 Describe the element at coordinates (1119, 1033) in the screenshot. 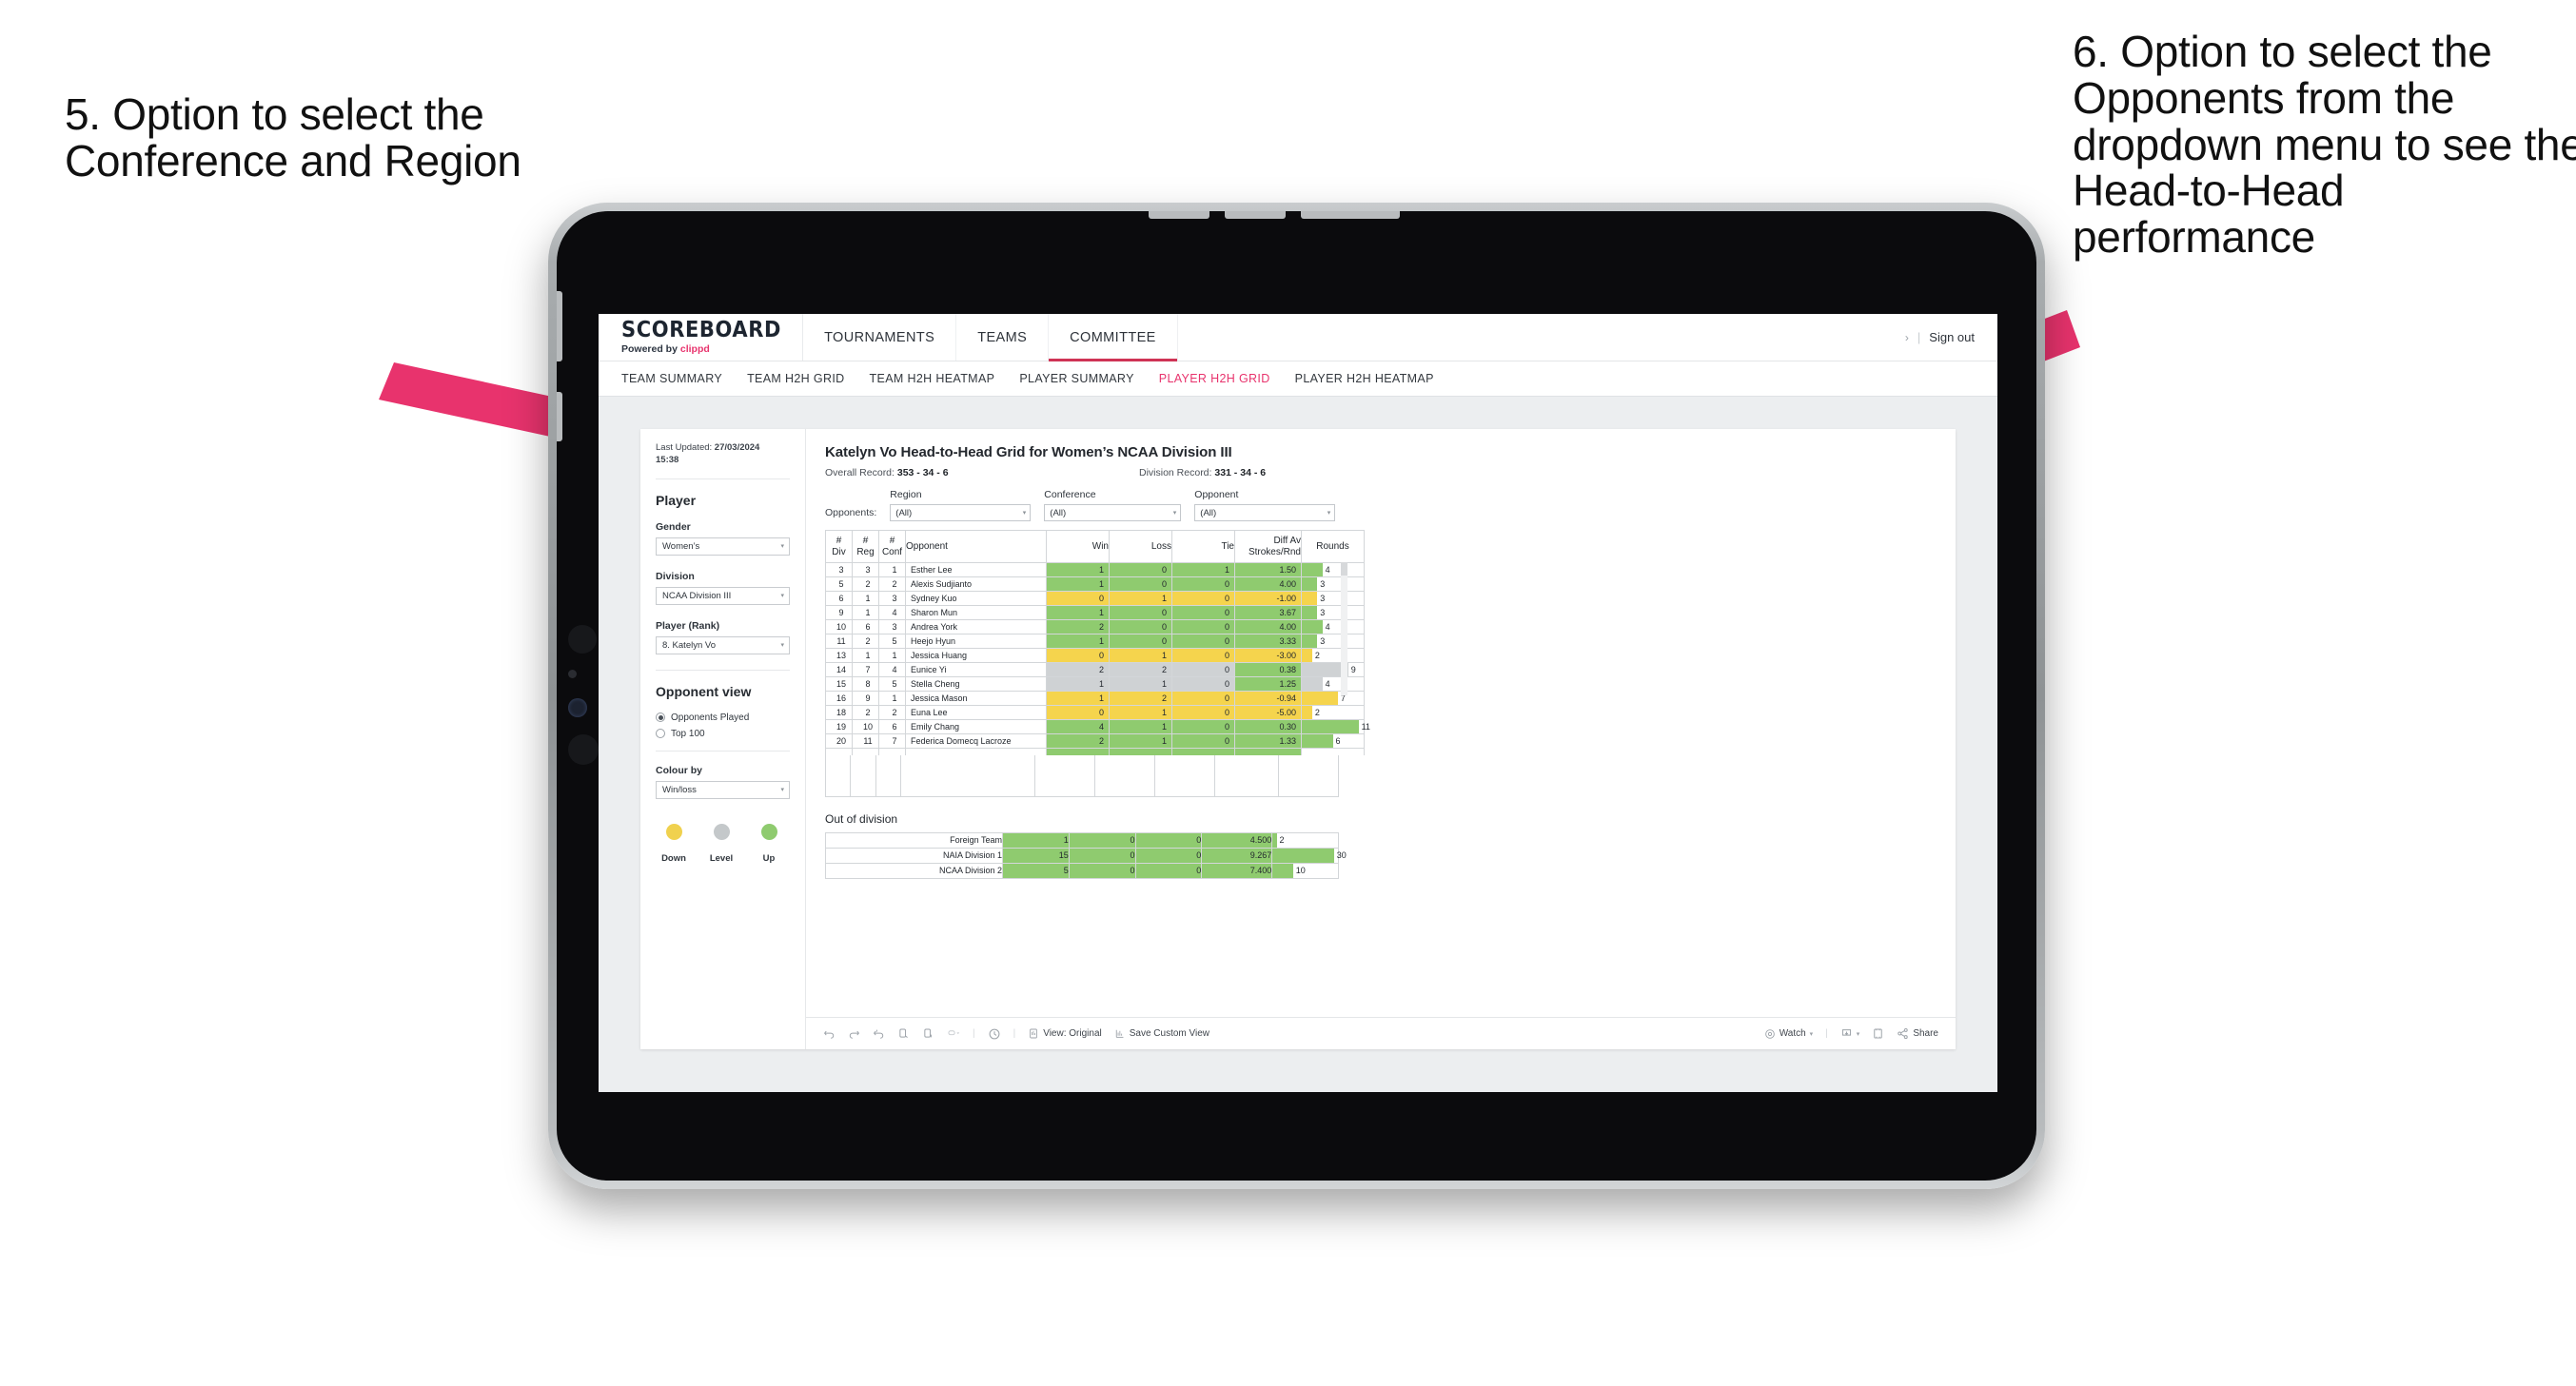

I see `save-icon` at that location.